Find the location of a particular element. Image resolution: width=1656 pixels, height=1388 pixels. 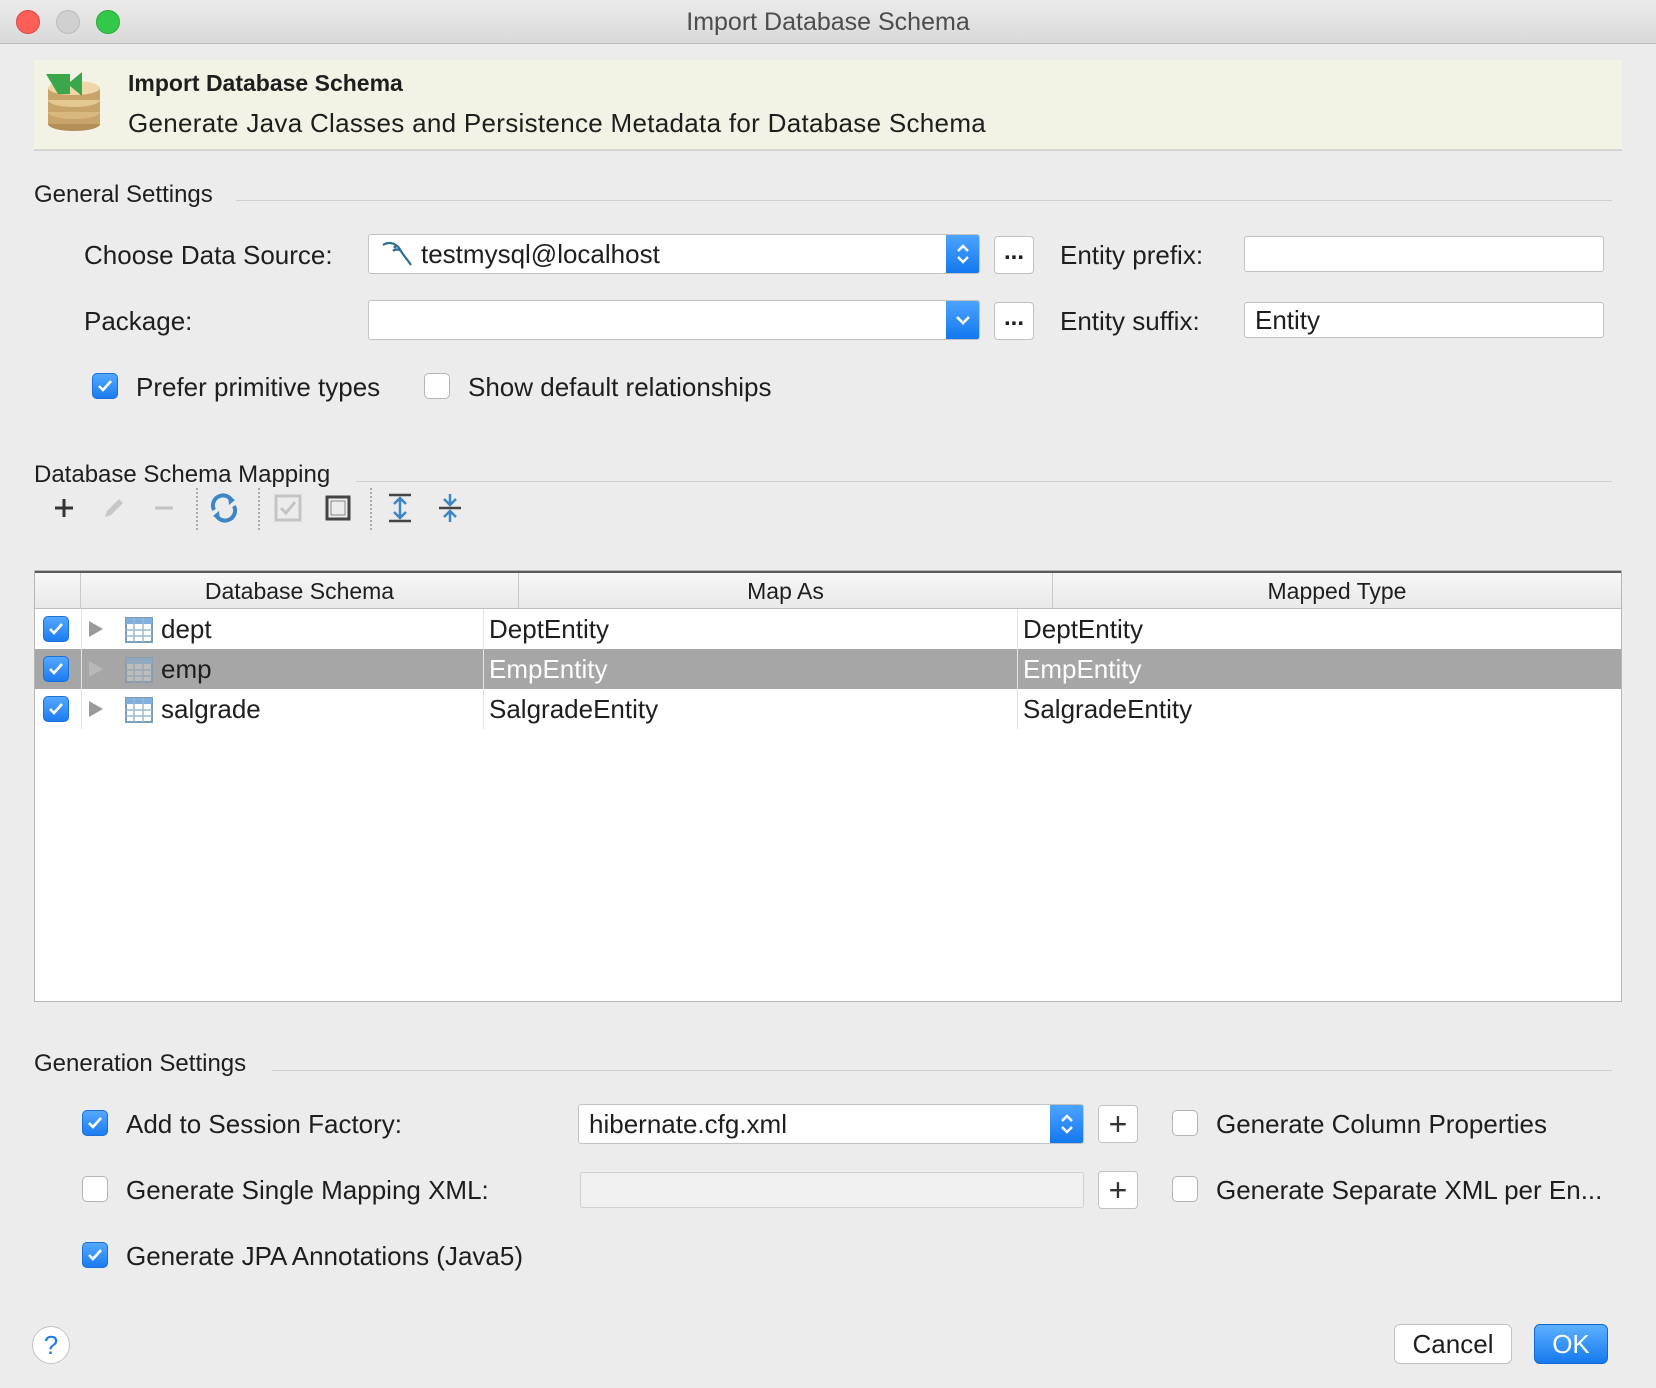

column-header-map-as: Map As is located at coordinates (786, 591).